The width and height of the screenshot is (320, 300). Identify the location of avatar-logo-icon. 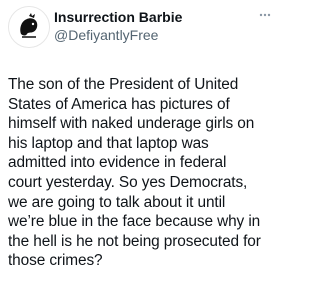
(29, 27).